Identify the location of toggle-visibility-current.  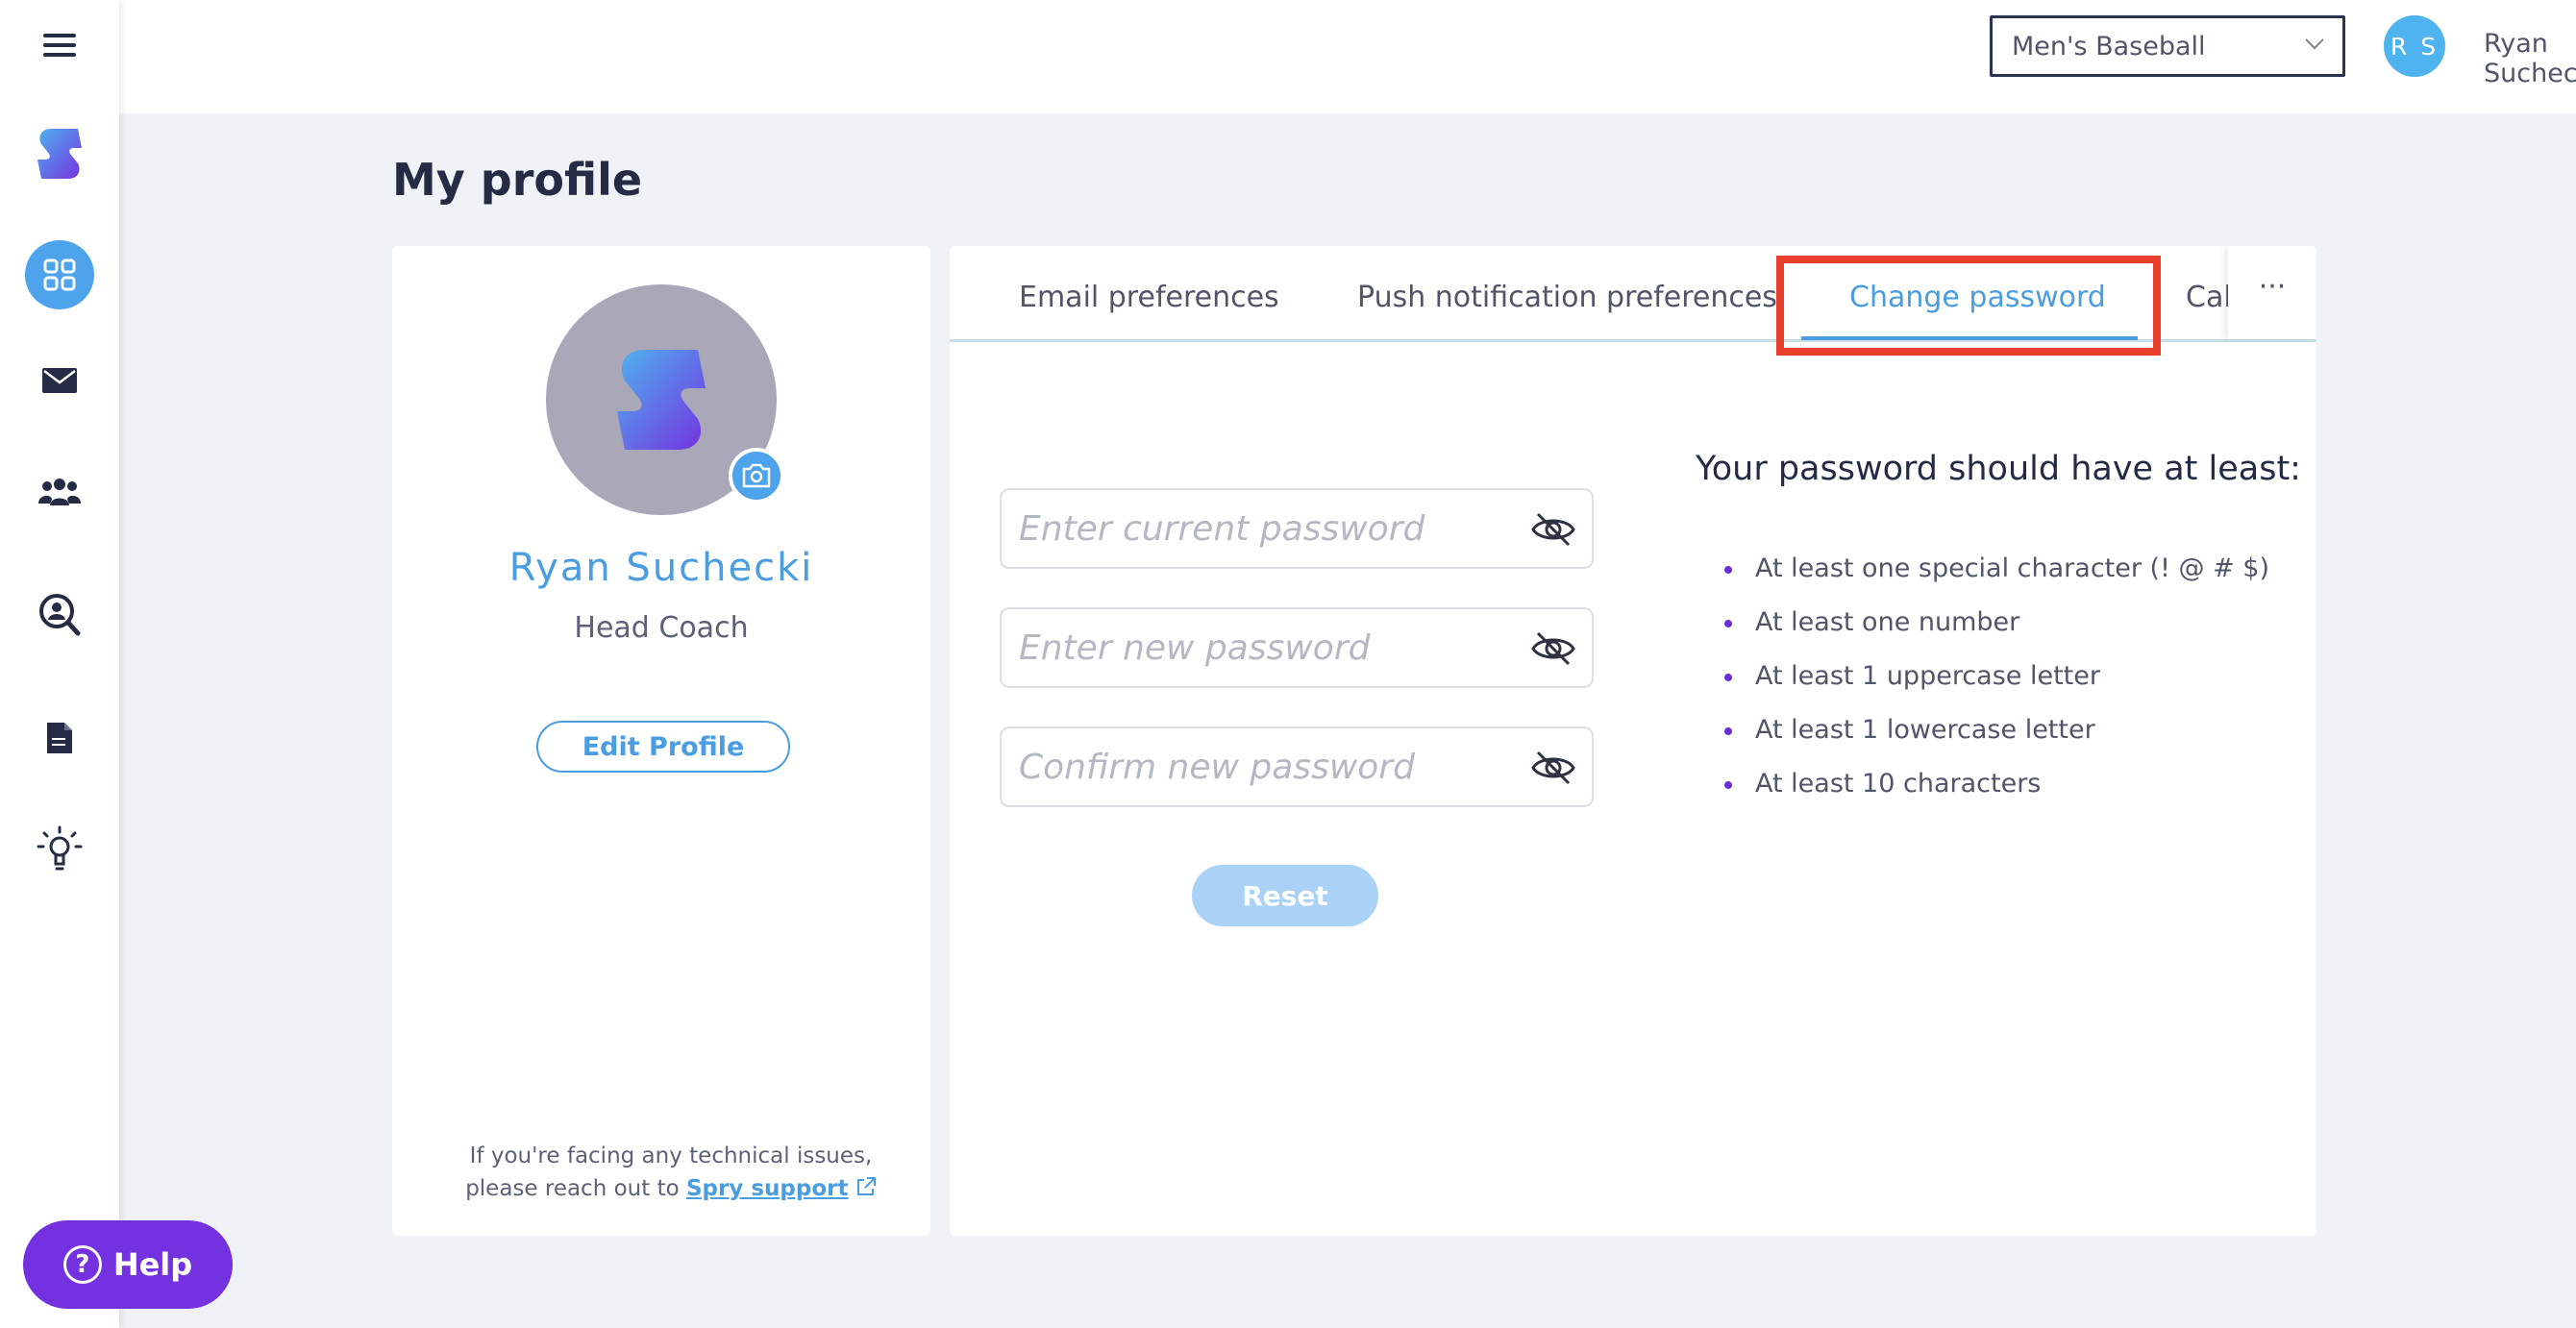
(1553, 529).